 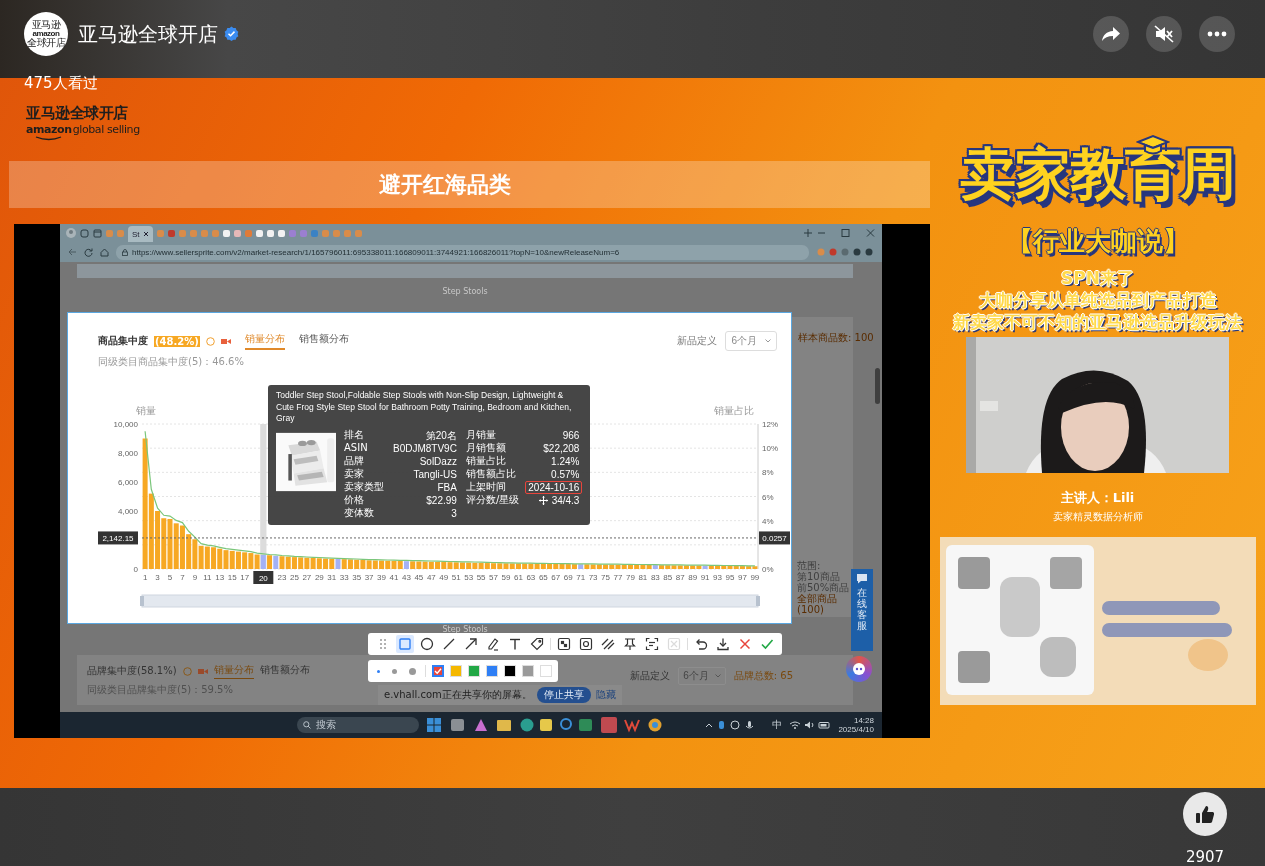 What do you see at coordinates (435, 474) in the screenshot?
I see `field-value: Tangli-US` at bounding box center [435, 474].